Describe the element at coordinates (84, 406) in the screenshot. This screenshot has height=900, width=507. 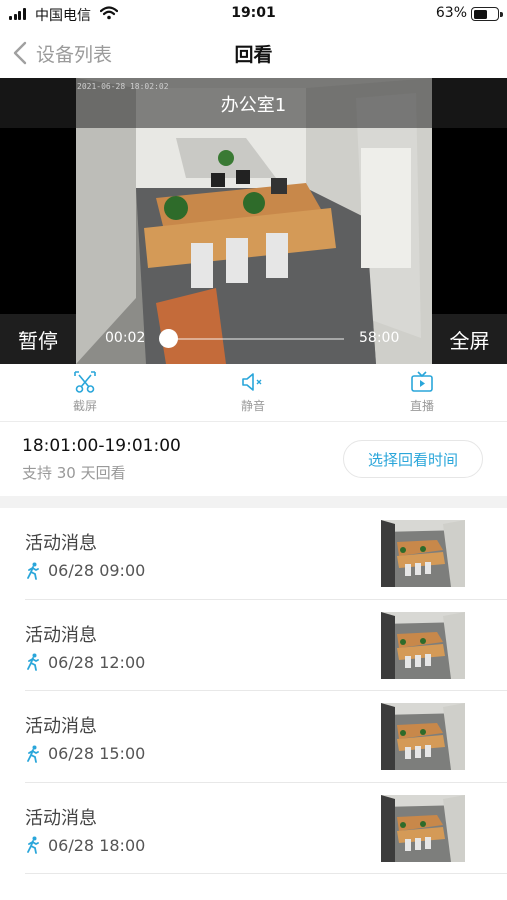
I see `screenshot-label: 截屏` at that location.